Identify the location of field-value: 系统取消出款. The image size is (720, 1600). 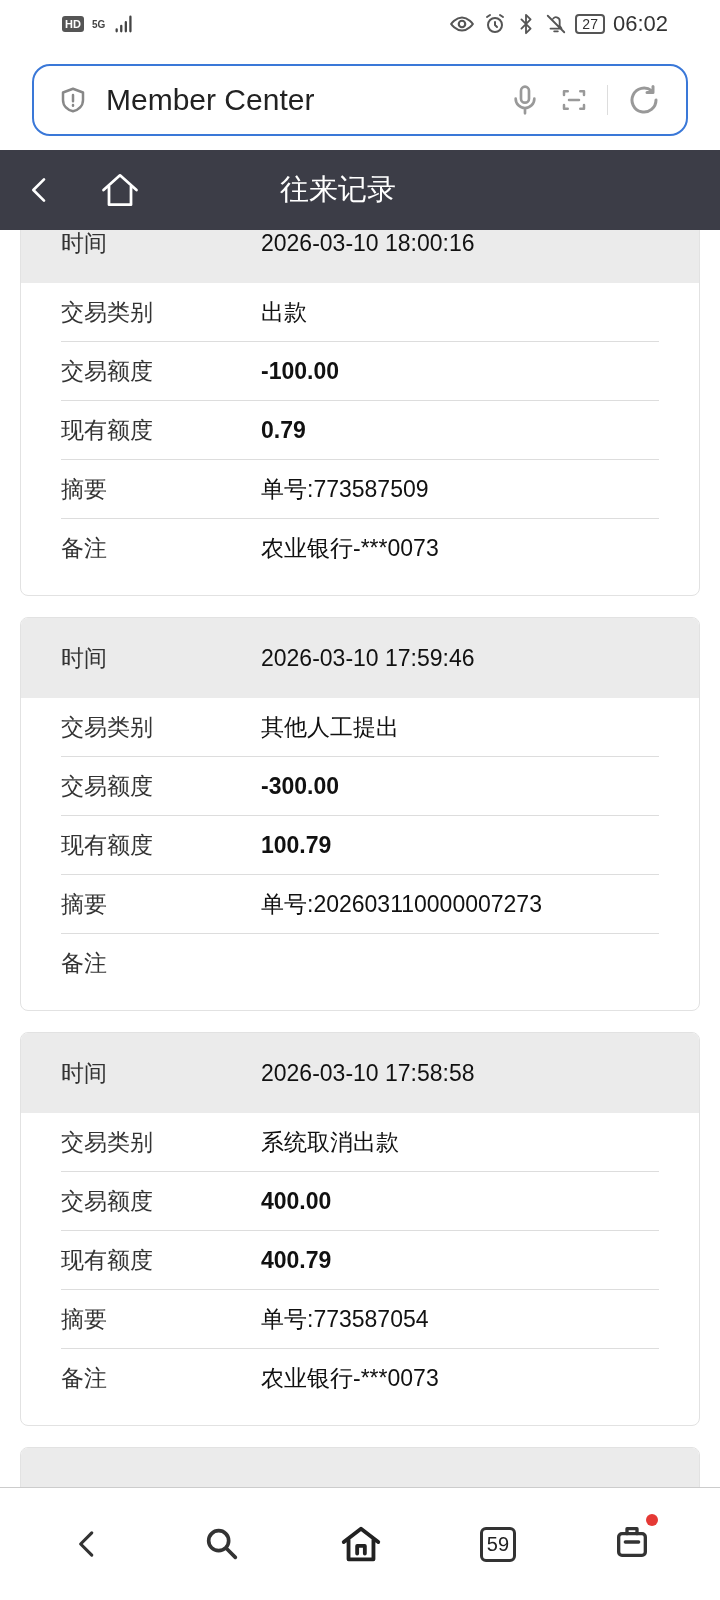
(330, 1142).